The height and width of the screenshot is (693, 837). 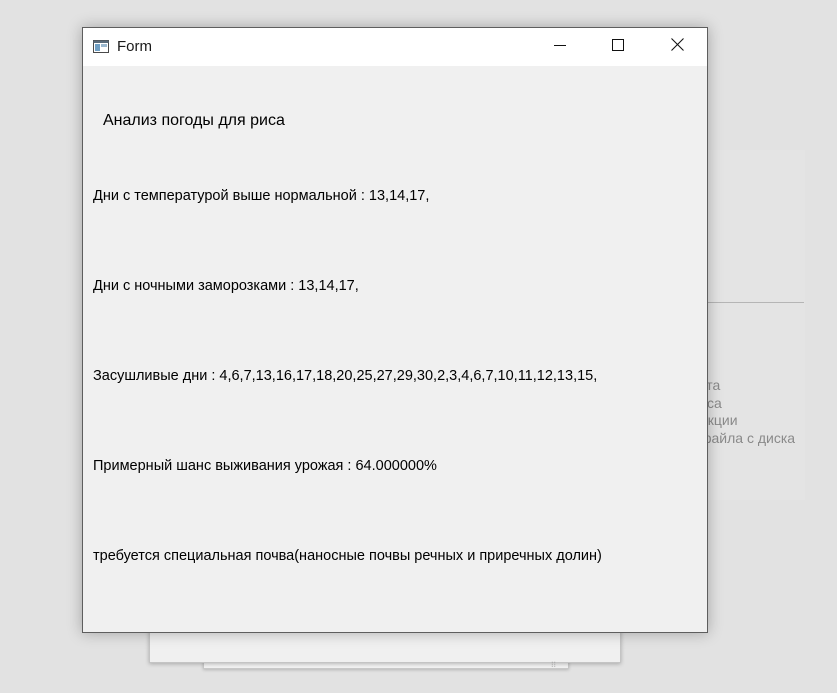 I want to click on background-divider, so click(x=752, y=302).